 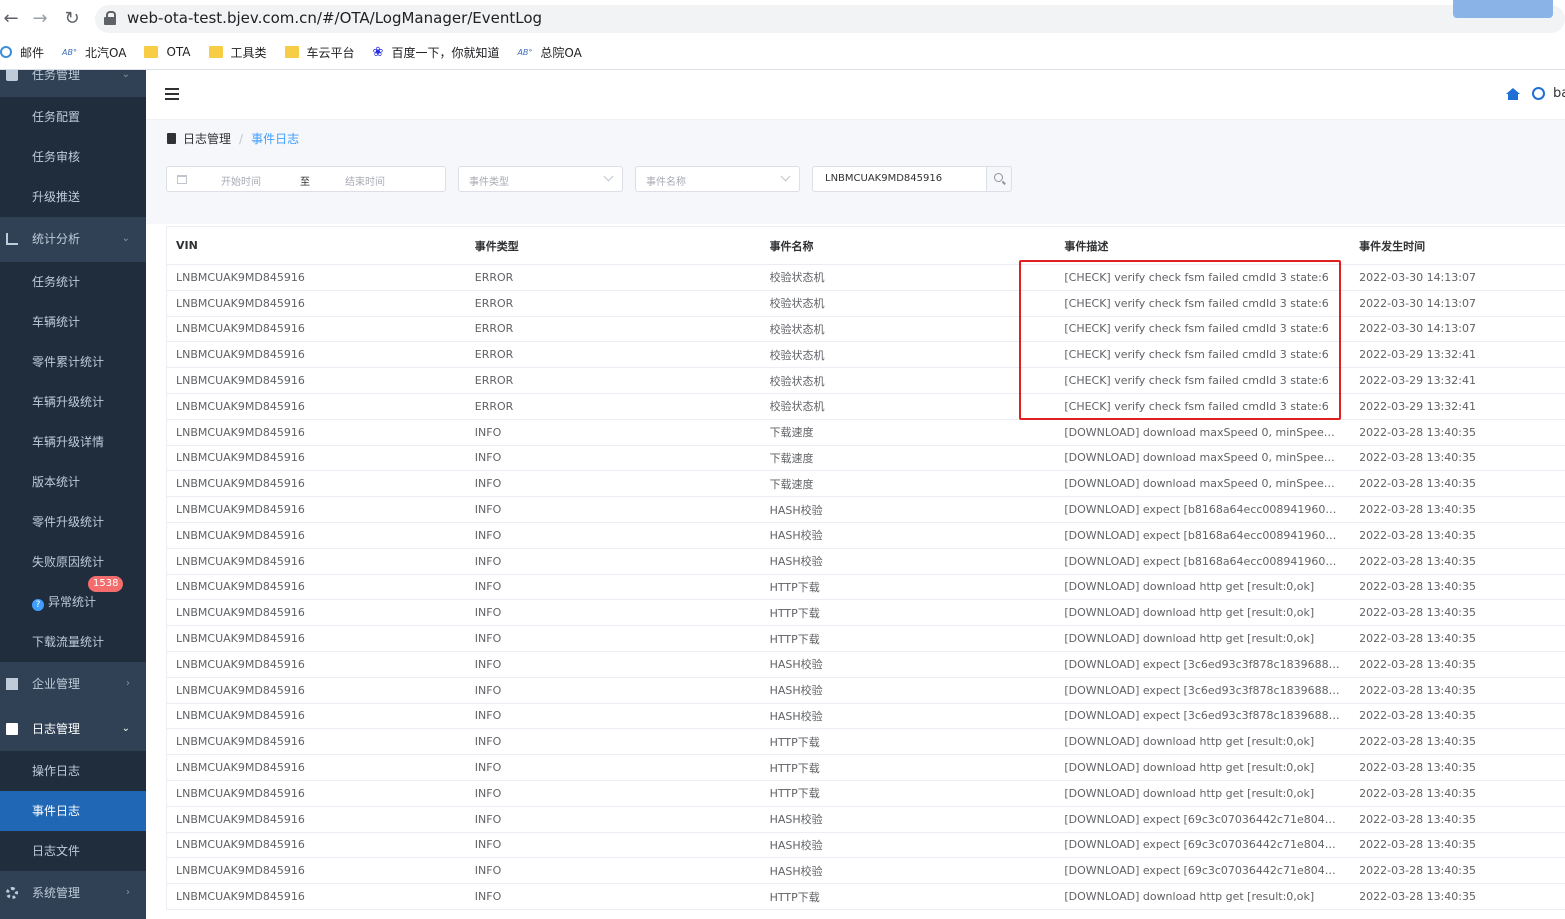 What do you see at coordinates (319, 52) in the screenshot?
I see `bookmark-cloud-platform: 车云平台` at bounding box center [319, 52].